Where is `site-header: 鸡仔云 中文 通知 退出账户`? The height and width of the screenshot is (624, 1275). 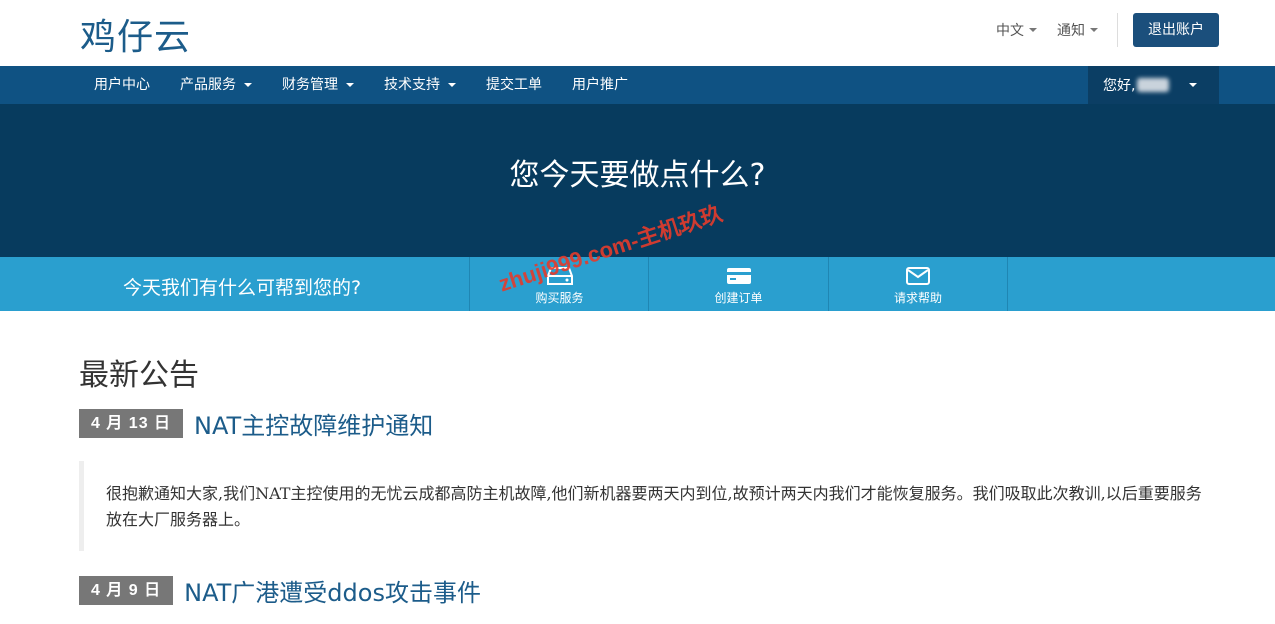 site-header: 鸡仔云 中文 通知 退出账户 is located at coordinates (637, 33).